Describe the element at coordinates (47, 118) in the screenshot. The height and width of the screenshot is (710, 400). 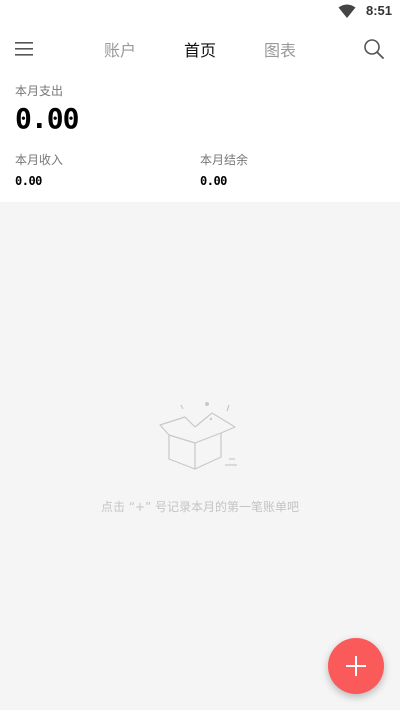
I see `monthly-expense-value: 0.00` at that location.